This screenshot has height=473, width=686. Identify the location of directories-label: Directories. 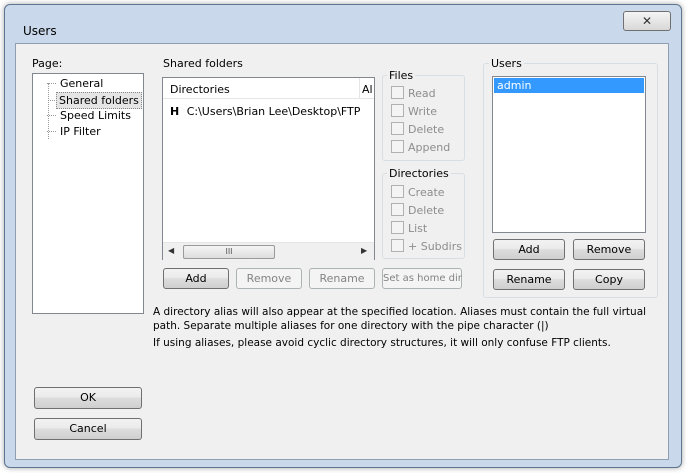
(419, 173).